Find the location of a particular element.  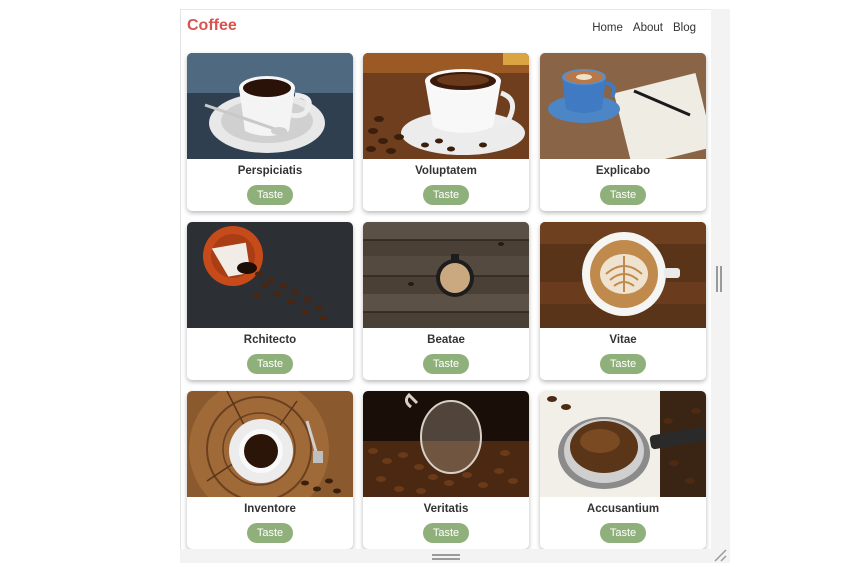

card-title: Explicabo is located at coordinates (623, 171).